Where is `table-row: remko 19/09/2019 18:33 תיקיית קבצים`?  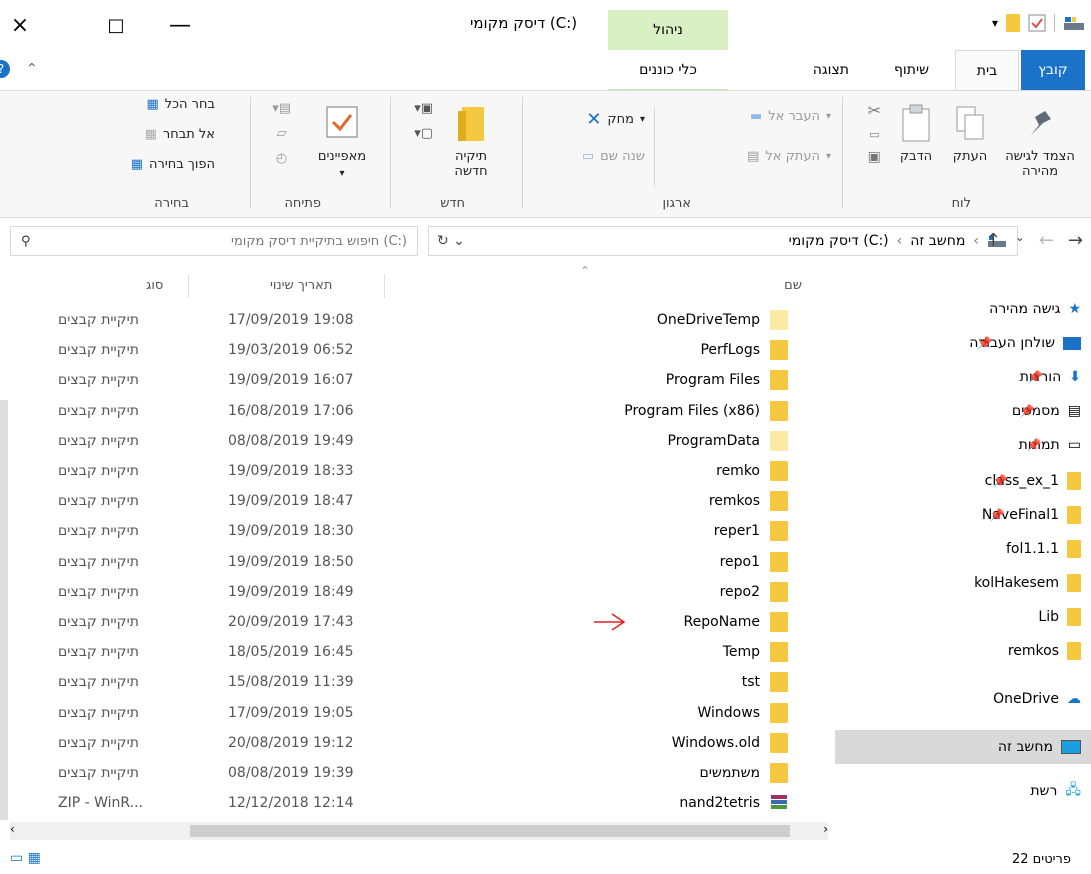 table-row: remko 19/09/2019 18:33 תיקיית קבצים is located at coordinates (415, 471).